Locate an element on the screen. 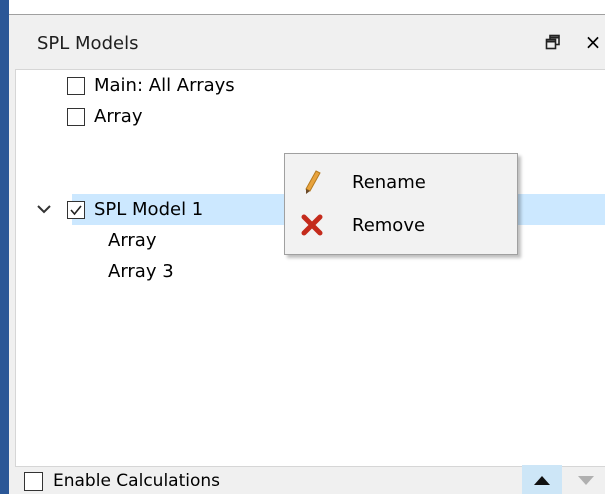 The width and height of the screenshot is (605, 494). tree-item-main-all-arrays: Main: All Arrays is located at coordinates (151, 85).